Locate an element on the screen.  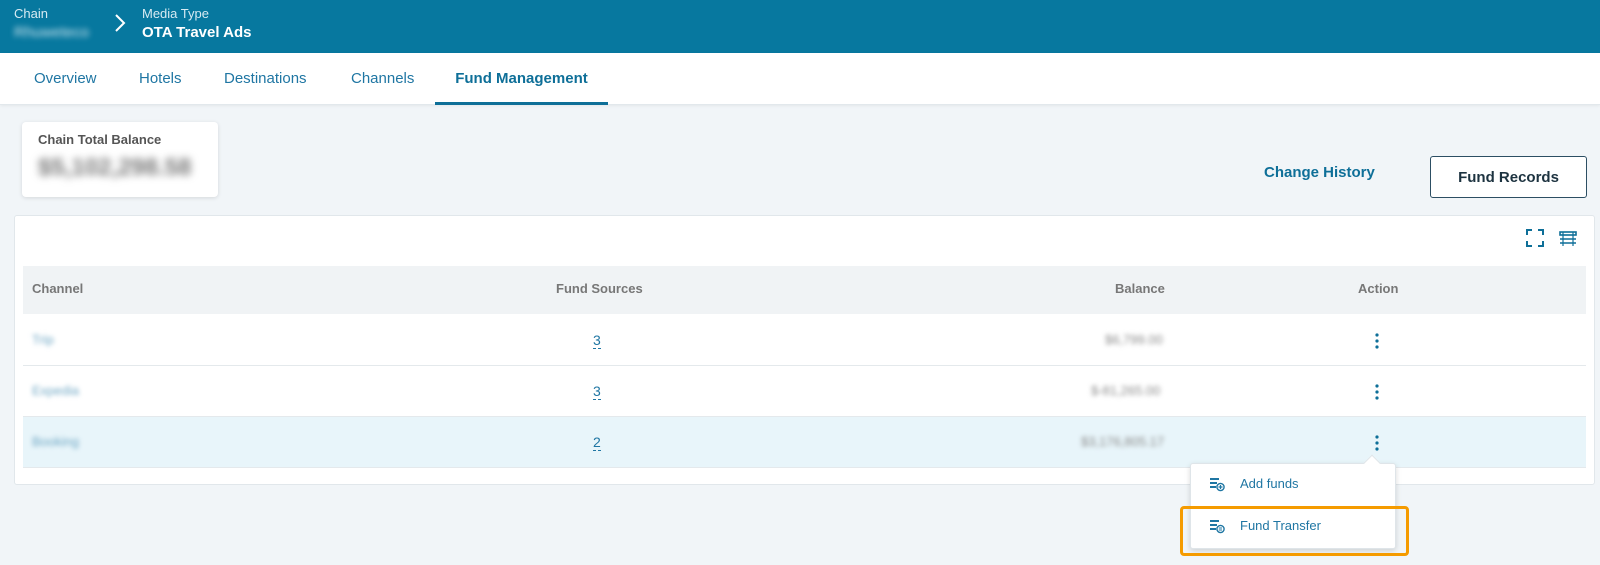
row-density-icon is located at coordinates (1568, 238).